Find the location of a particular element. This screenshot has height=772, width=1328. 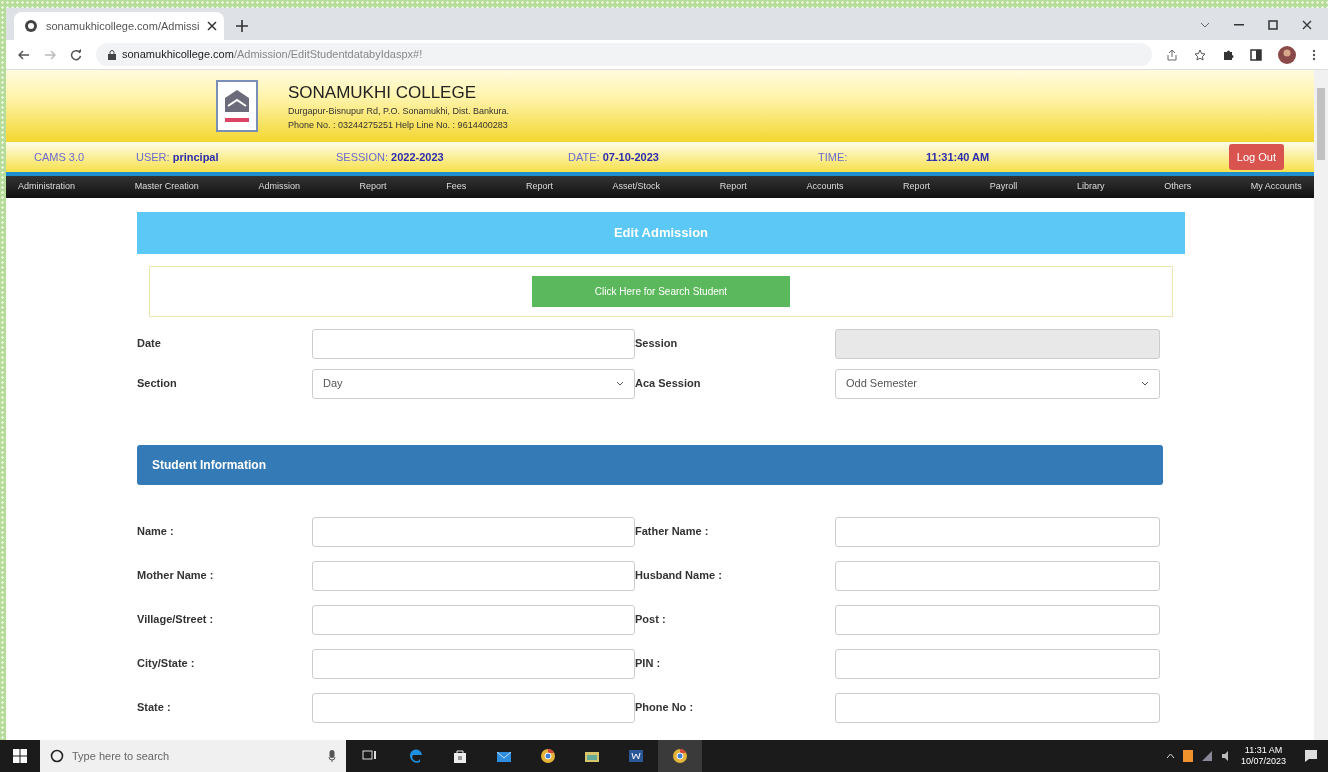

time-value: 11:31:40 AM is located at coordinates (958, 157).